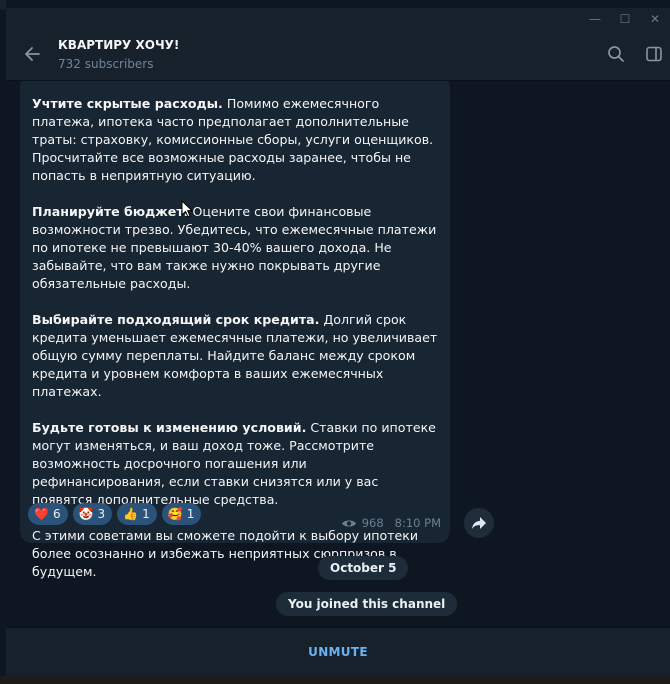 The image size is (670, 684). What do you see at coordinates (348, 523) in the screenshot?
I see `eye-icon` at bounding box center [348, 523].